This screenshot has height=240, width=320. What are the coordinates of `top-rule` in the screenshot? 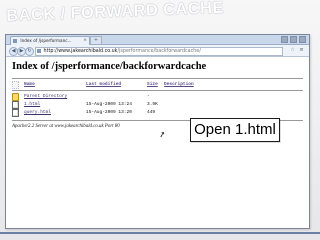 It's located at (157, 78).